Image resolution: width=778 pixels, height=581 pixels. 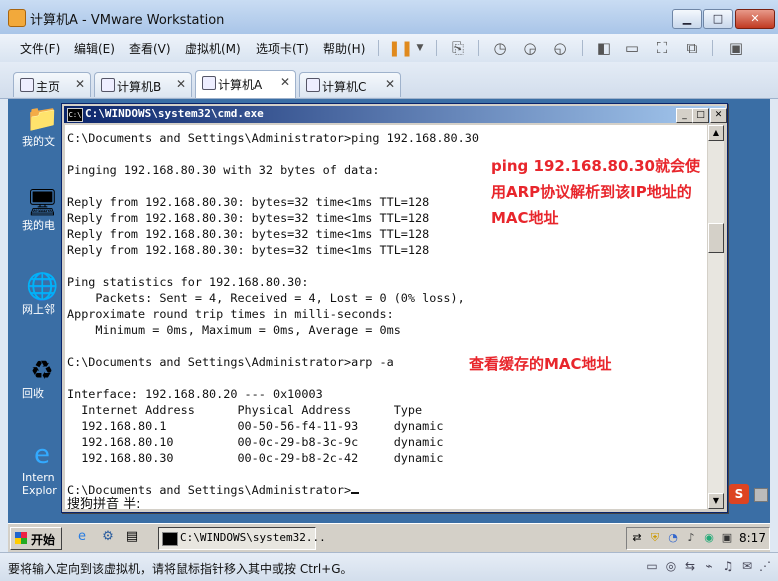 I want to click on start-button: 开始, so click(x=36, y=538).